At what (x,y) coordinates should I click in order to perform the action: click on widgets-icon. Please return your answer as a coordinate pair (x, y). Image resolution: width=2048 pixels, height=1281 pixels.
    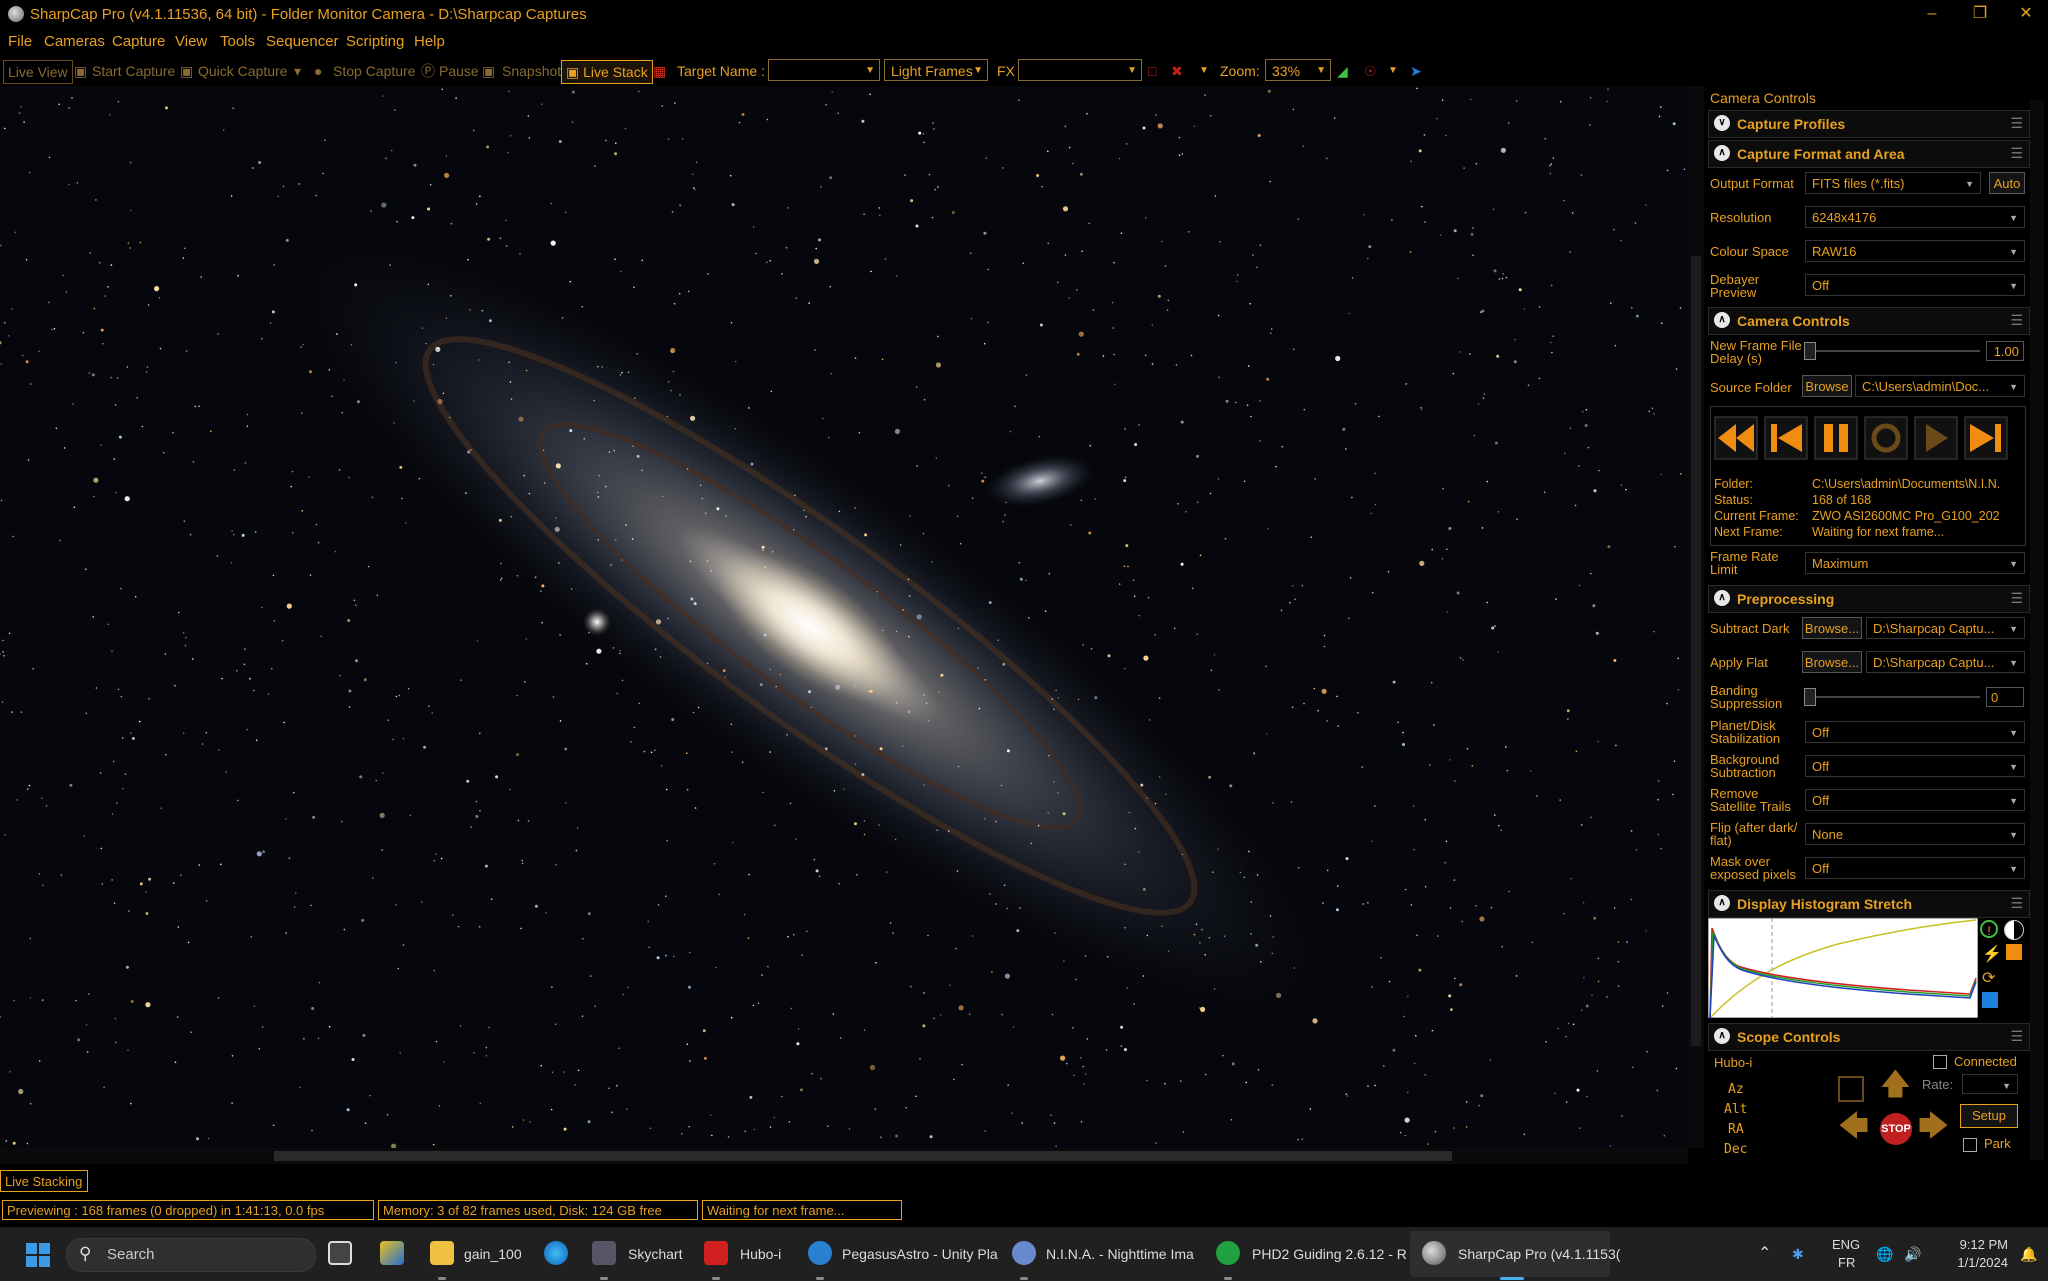
    Looking at the image, I should click on (392, 1253).